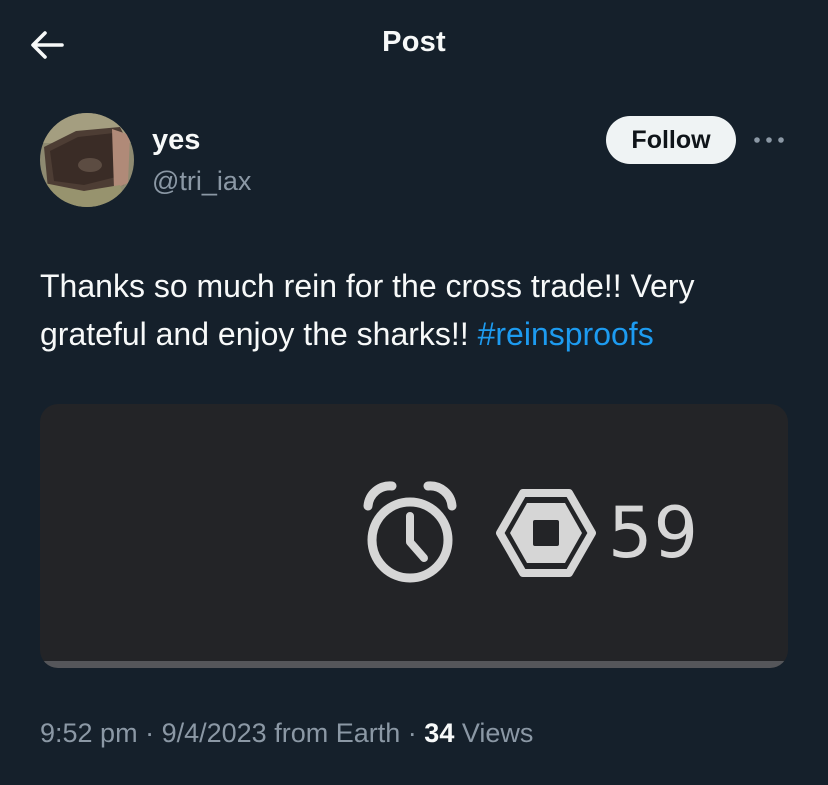 Image resolution: width=828 pixels, height=785 pixels. I want to click on post-location: from Earth, so click(337, 733).